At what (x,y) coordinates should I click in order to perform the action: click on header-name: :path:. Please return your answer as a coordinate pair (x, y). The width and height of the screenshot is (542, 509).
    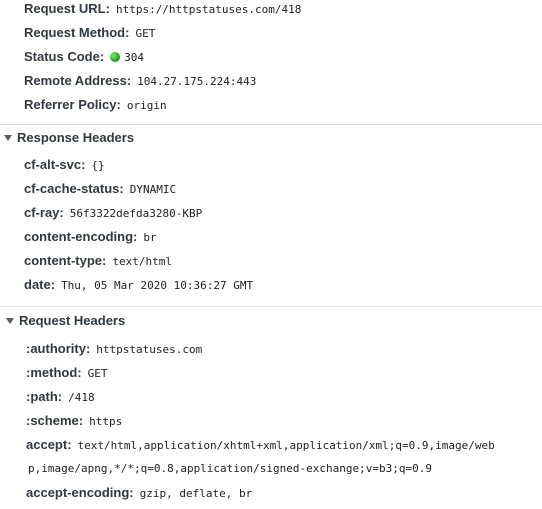
    Looking at the image, I should click on (44, 396).